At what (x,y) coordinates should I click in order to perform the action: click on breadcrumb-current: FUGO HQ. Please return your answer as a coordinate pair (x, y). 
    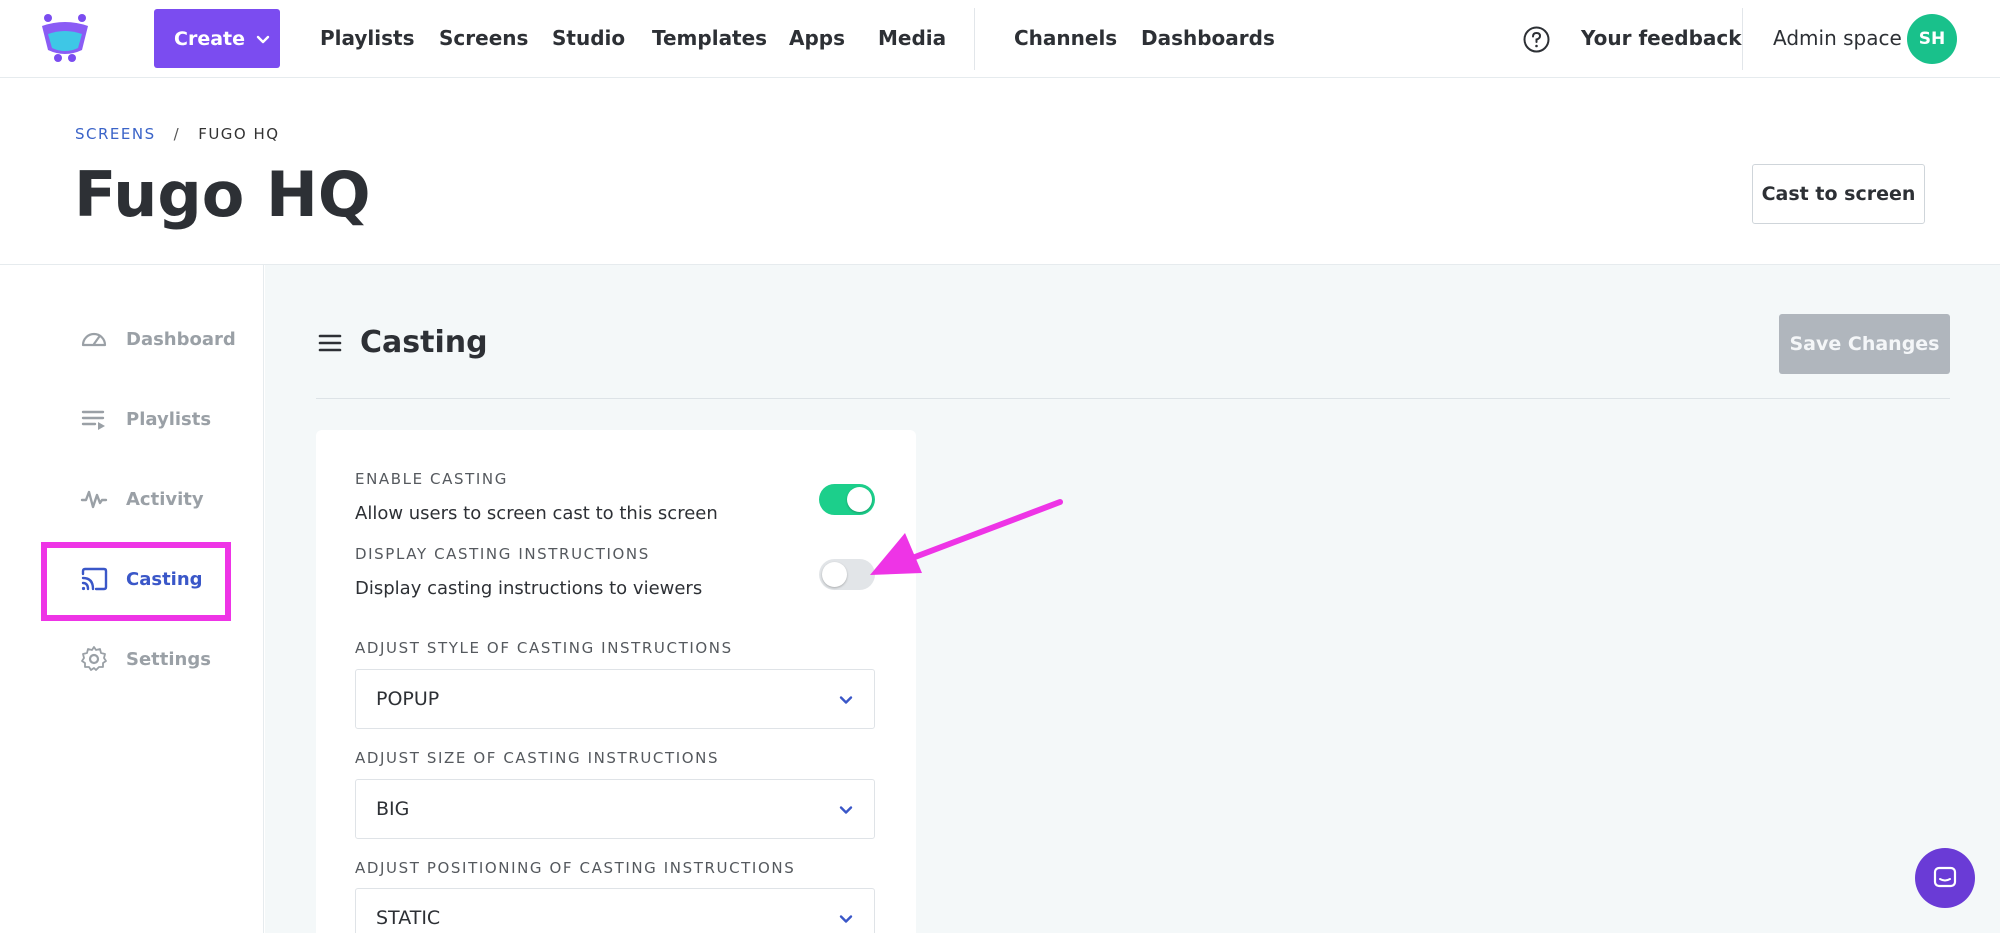
    Looking at the image, I should click on (239, 134).